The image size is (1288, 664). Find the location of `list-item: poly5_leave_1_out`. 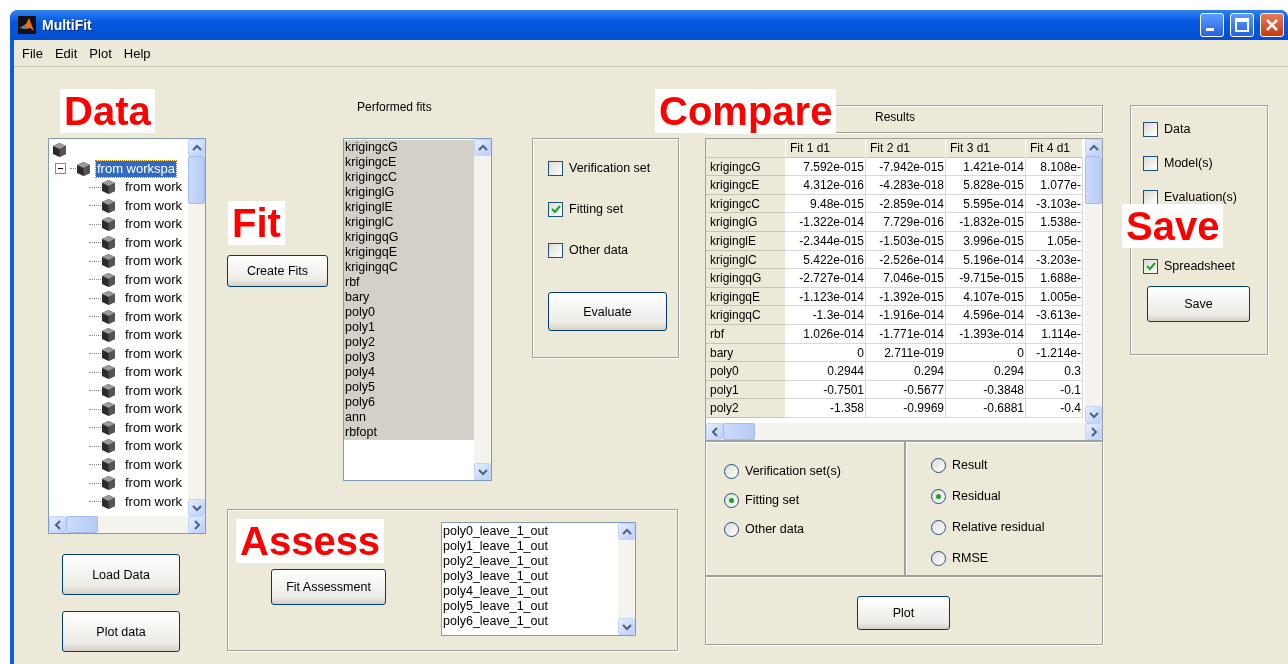

list-item: poly5_leave_1_out is located at coordinates (530, 606).